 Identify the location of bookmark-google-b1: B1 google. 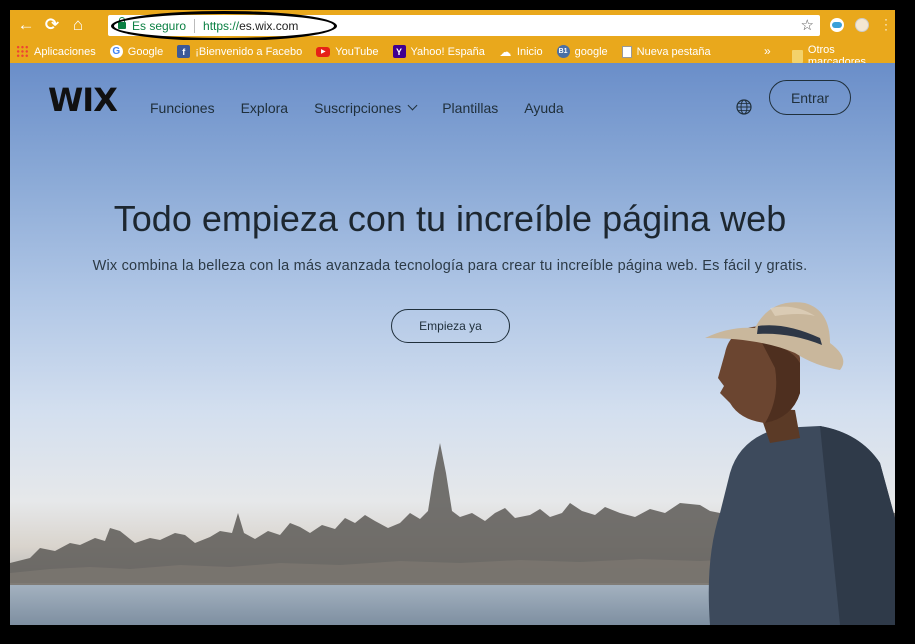
(582, 51).